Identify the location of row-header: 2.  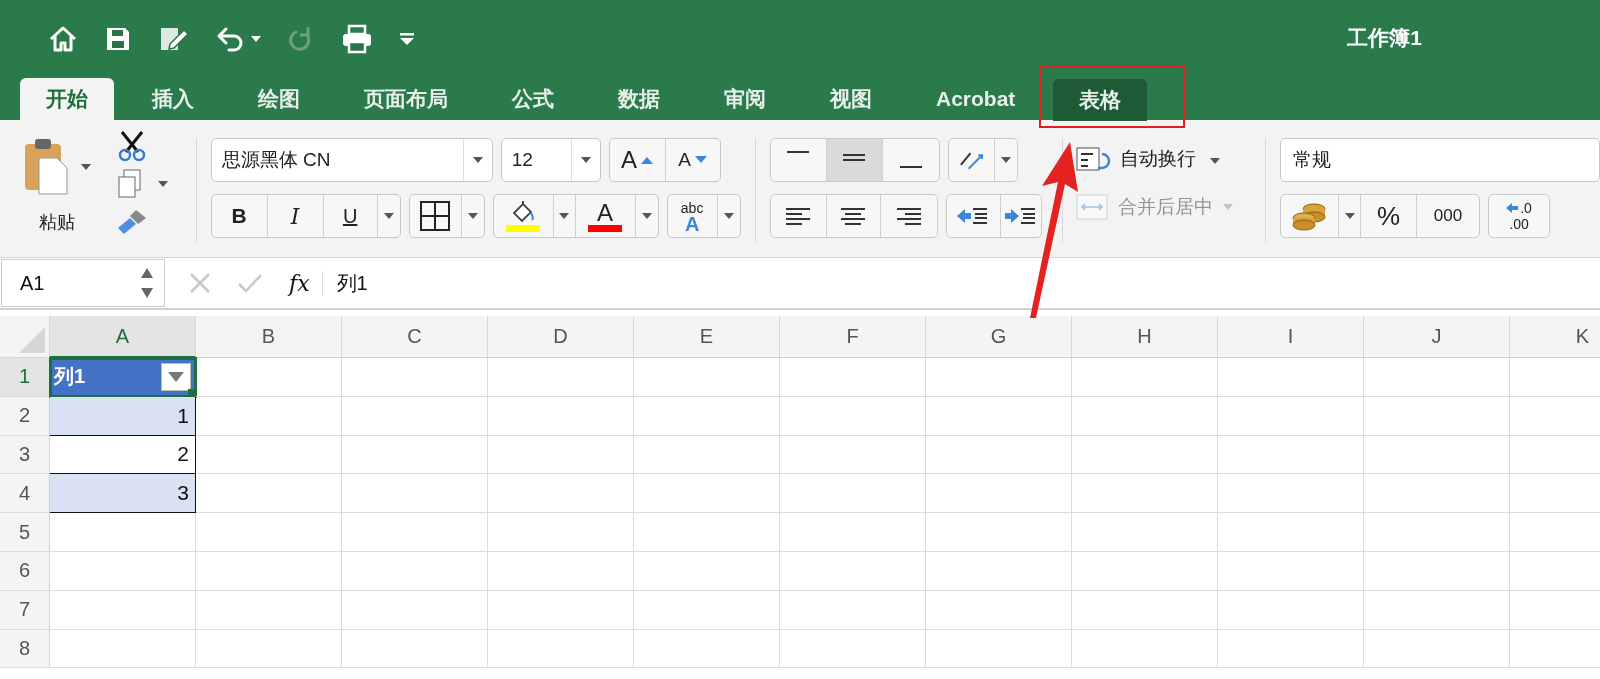
(25, 416).